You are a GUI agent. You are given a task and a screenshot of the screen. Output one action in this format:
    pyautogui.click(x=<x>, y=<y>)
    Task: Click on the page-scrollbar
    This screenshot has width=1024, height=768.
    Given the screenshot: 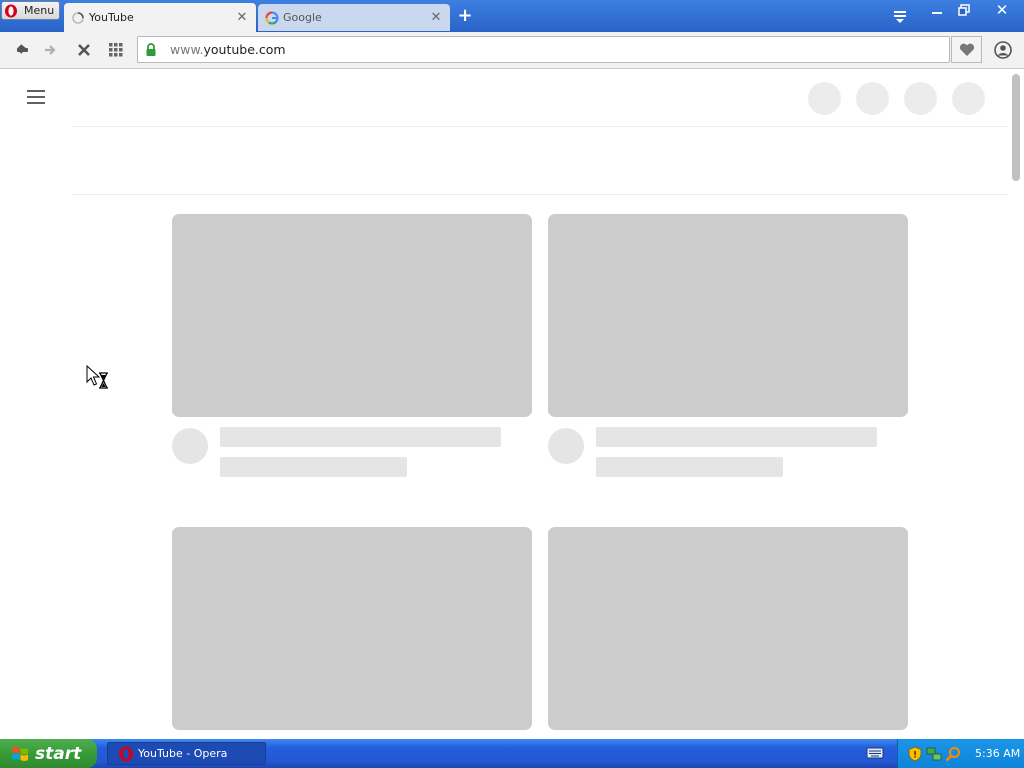 What is the action you would take?
    pyautogui.click(x=1016, y=404)
    